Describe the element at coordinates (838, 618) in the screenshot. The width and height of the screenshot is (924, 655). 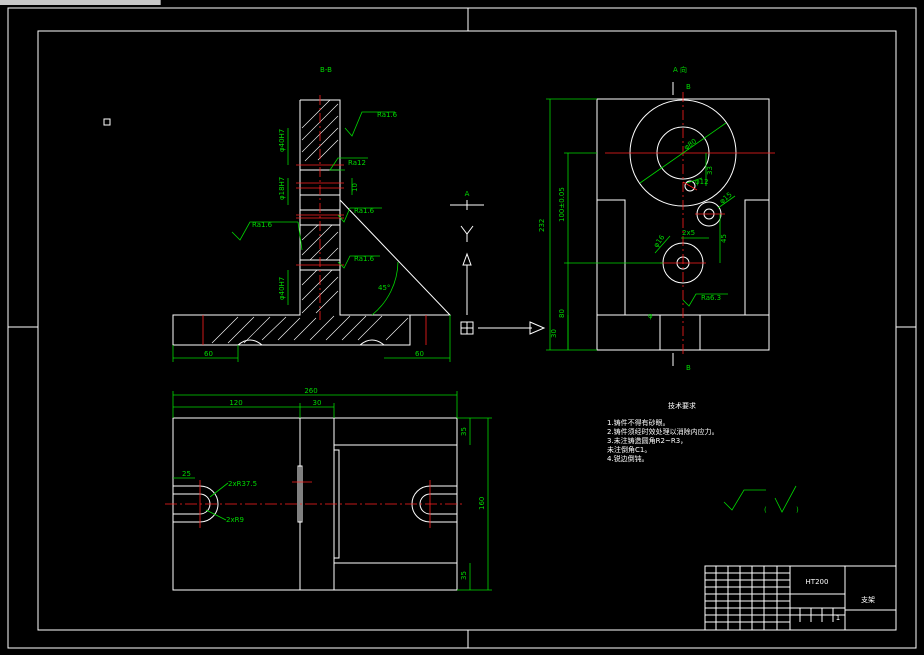
I see `scale-cell: 1` at that location.